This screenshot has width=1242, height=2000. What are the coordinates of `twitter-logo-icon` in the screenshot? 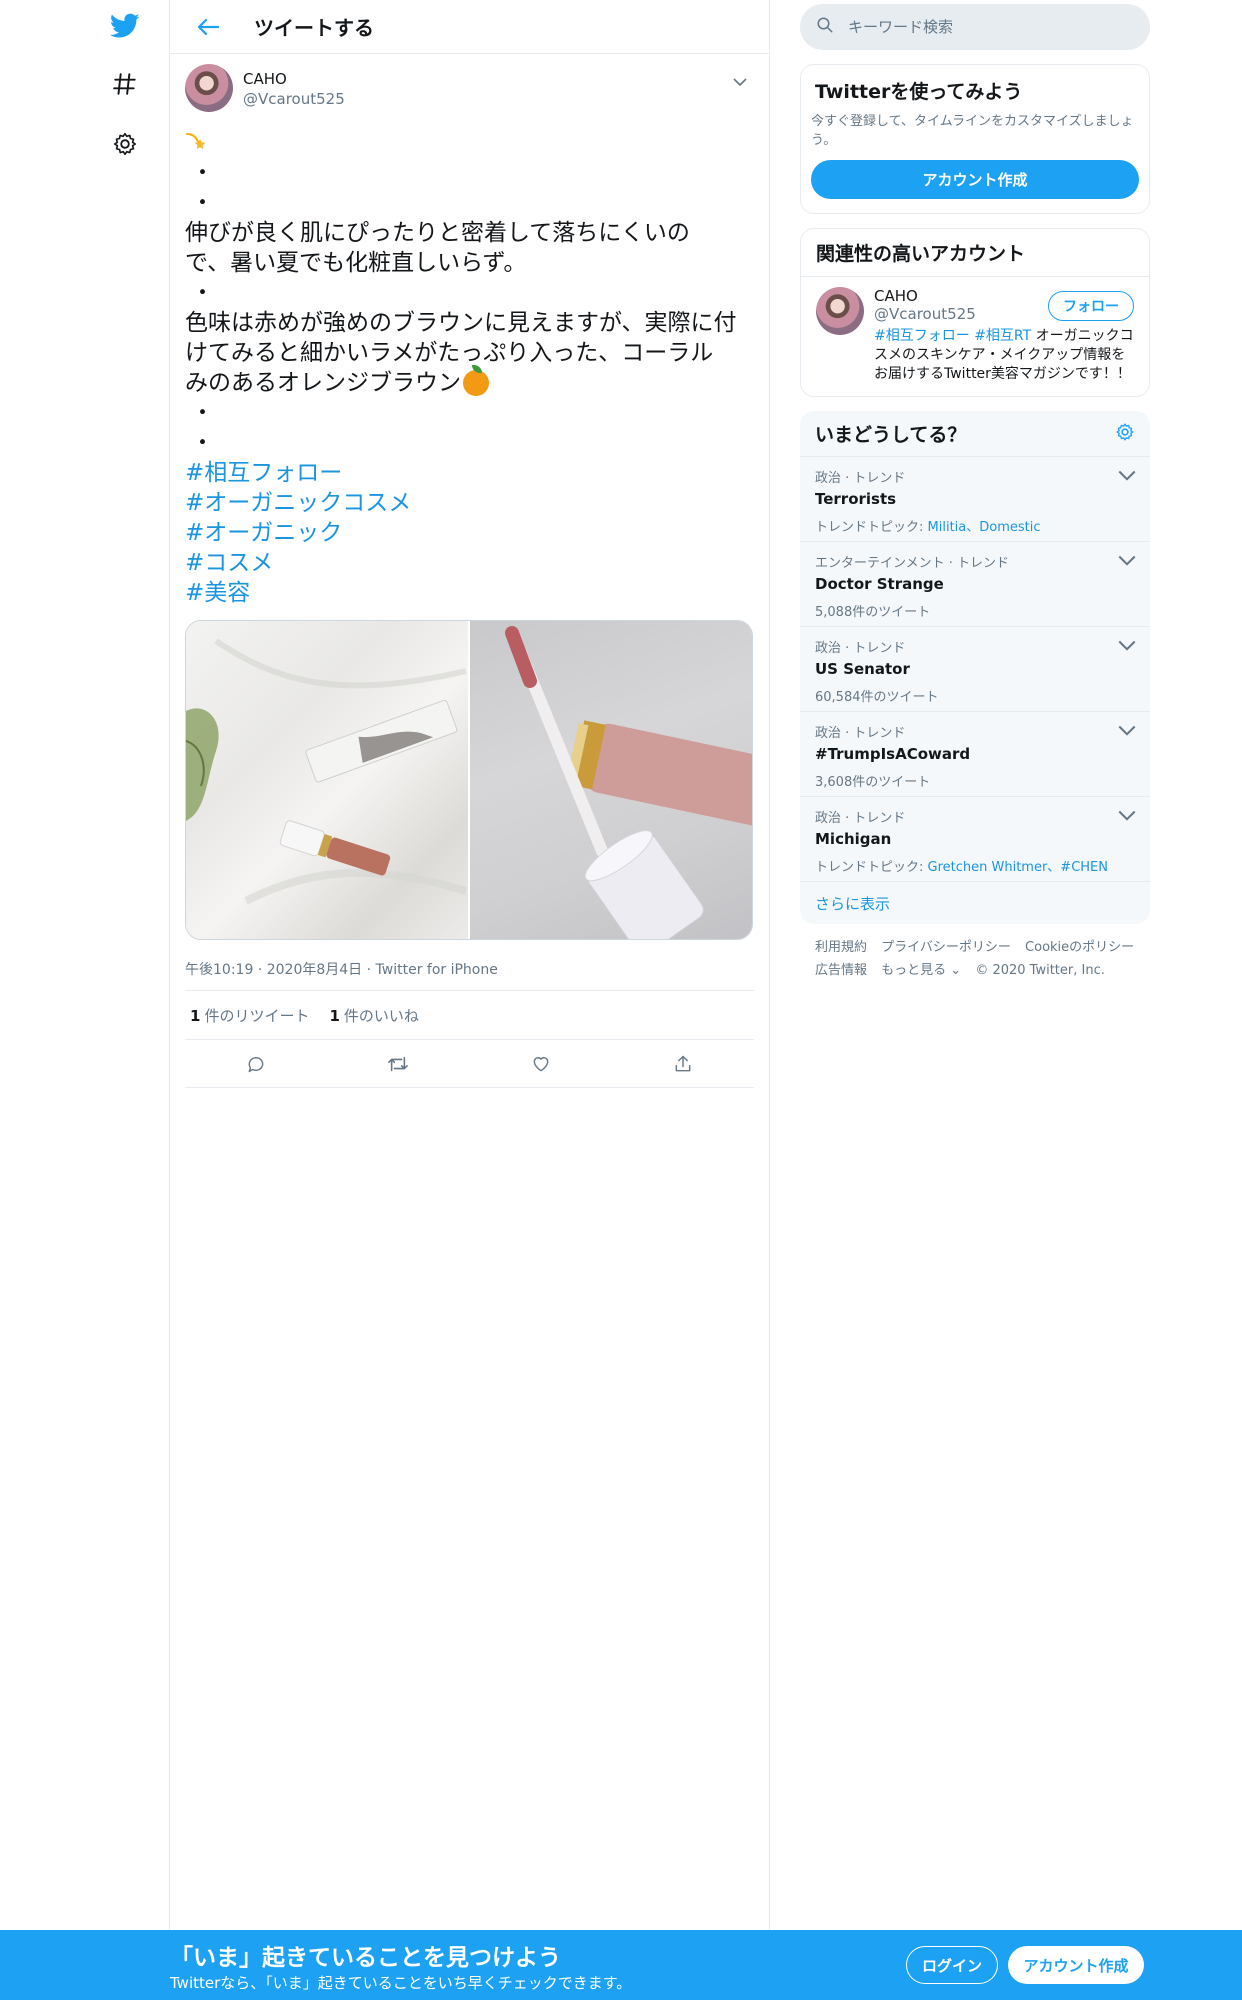 It's located at (125, 26).